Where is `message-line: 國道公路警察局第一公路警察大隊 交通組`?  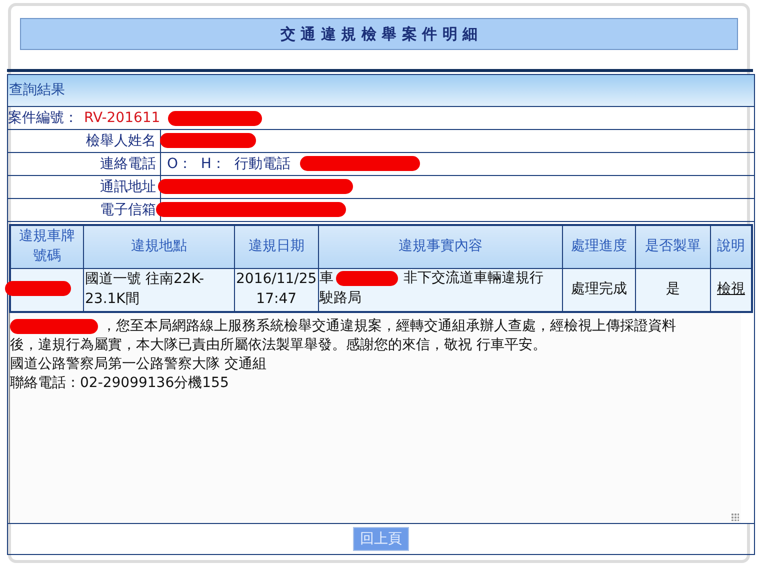 message-line: 國道公路警察局第一公路警察大隊 交通組 is located at coordinates (139, 364).